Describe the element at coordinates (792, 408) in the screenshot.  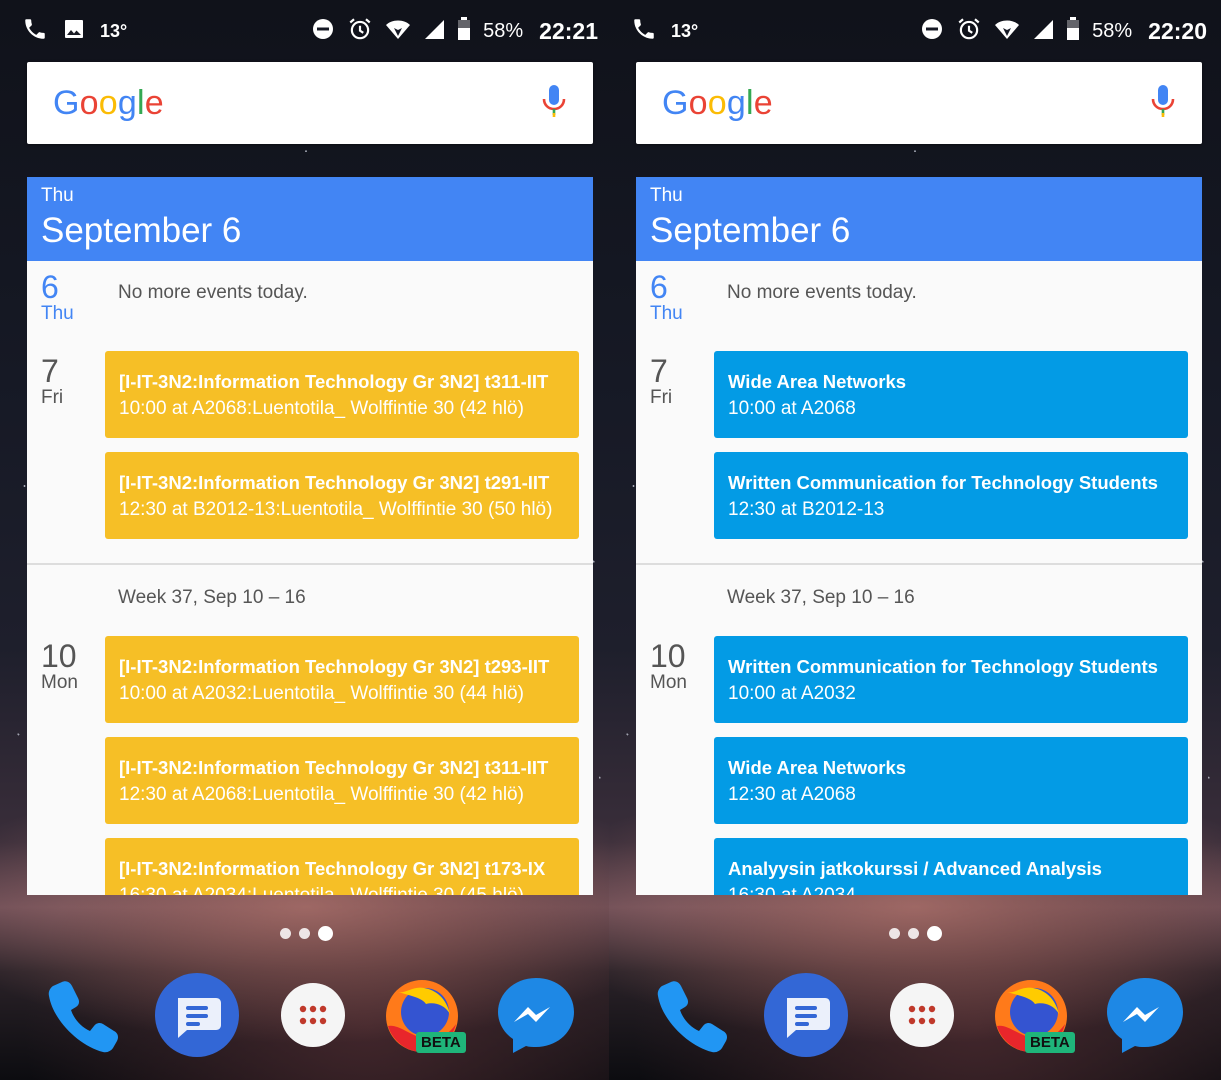
I see `event-details: 10:00 at A2068` at that location.